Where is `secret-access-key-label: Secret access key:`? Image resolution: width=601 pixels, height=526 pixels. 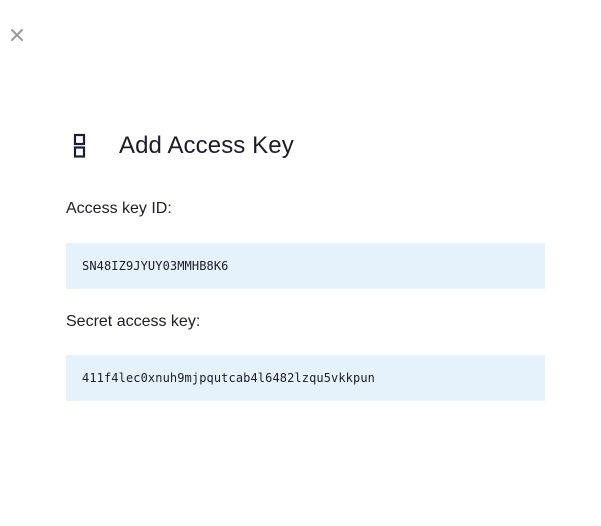 secret-access-key-label: Secret access key: is located at coordinates (133, 321).